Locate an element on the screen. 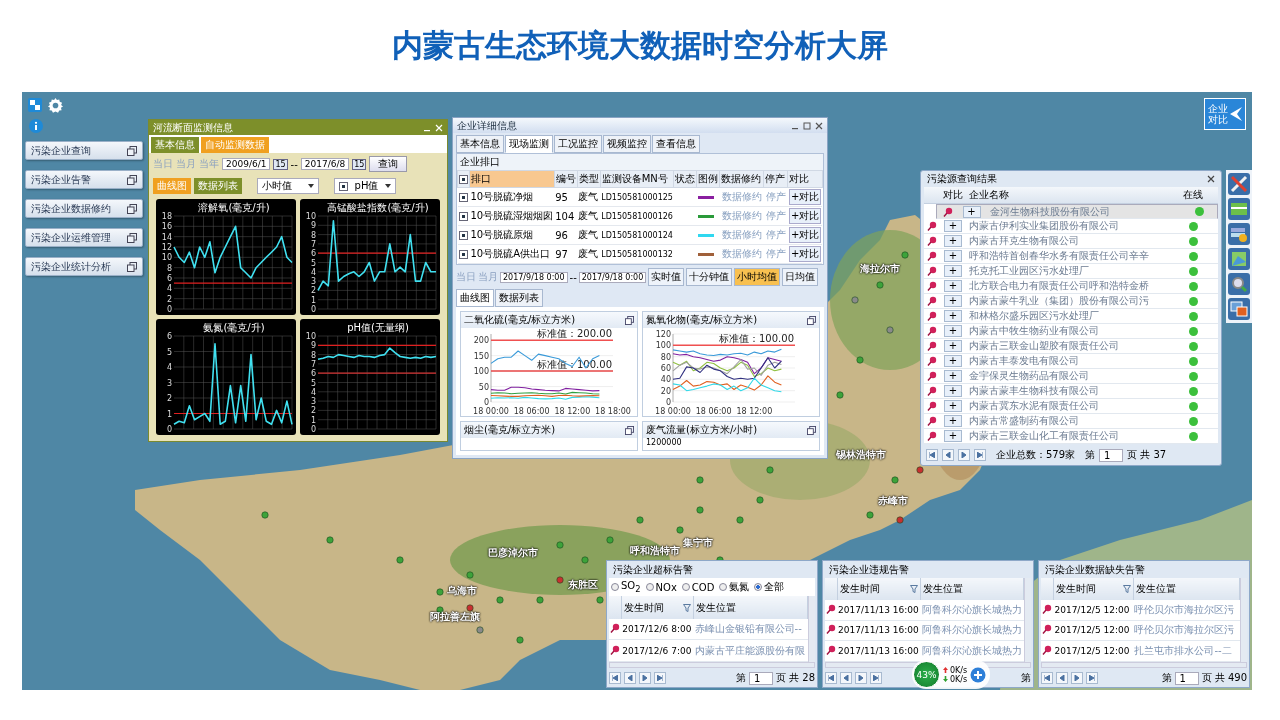 This screenshot has width=1280, height=720. column-header: 停产 is located at coordinates (775, 179).